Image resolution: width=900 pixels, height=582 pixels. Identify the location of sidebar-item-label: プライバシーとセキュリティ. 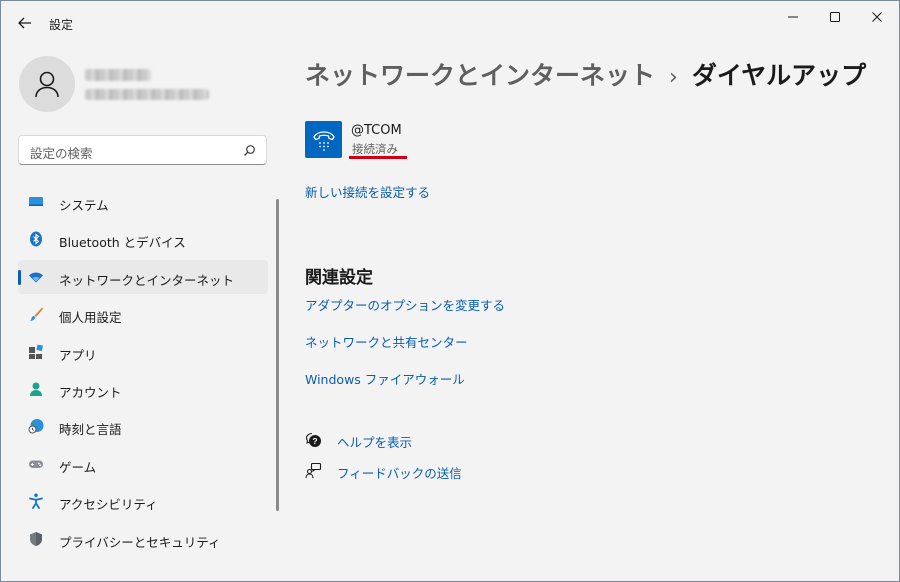
(140, 542).